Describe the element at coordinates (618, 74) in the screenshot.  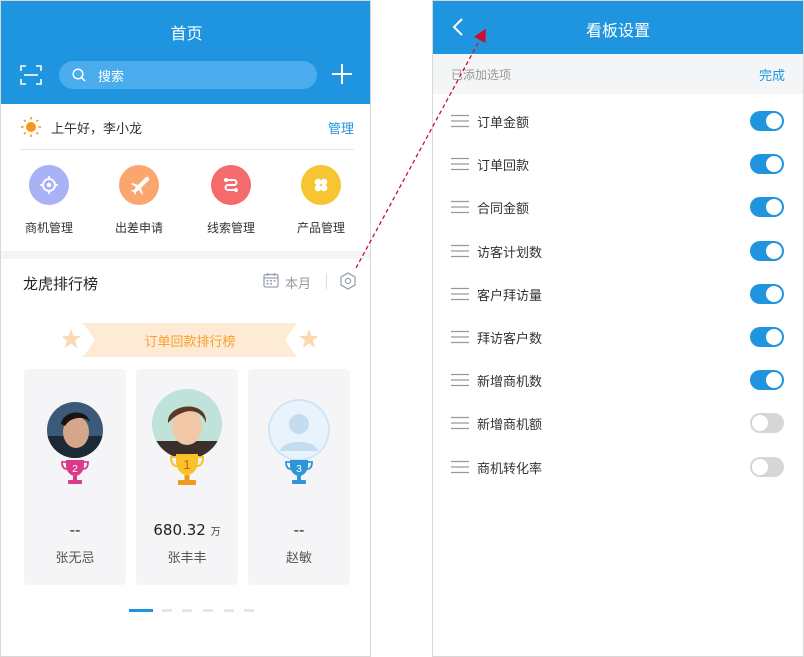
I see `options-bar: 已添加选项 完成` at that location.